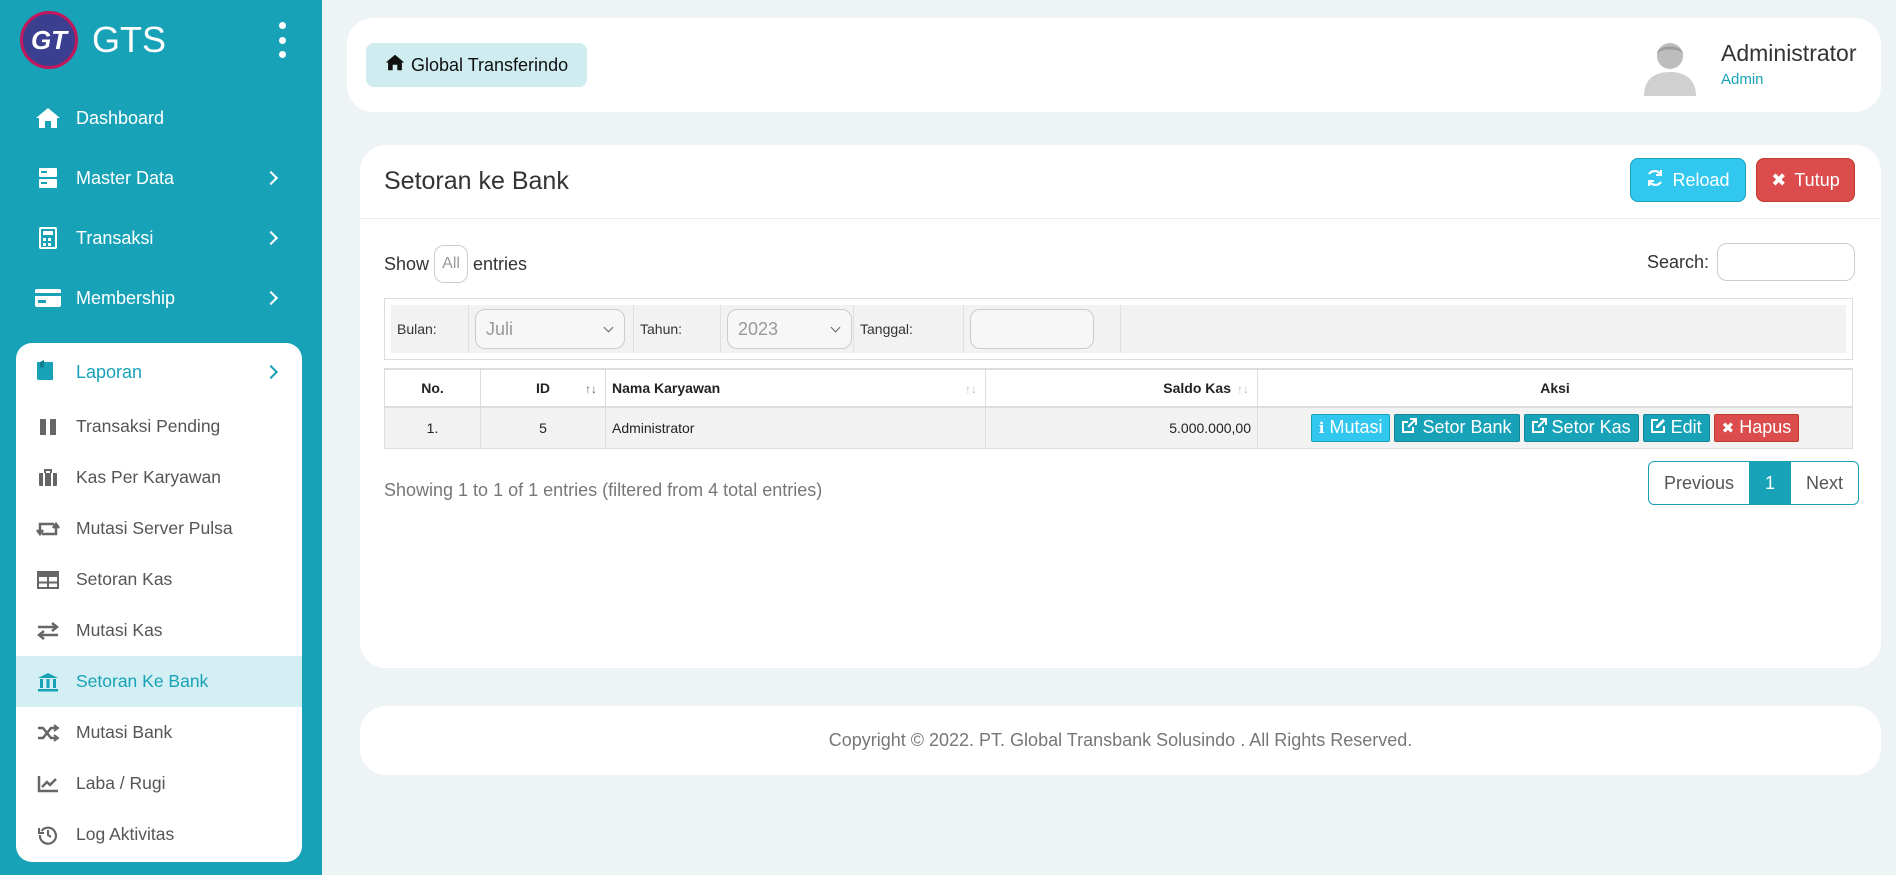 Image resolution: width=1896 pixels, height=875 pixels. I want to click on sidebar-item-label: Kas Per Karyawan, so click(148, 477).